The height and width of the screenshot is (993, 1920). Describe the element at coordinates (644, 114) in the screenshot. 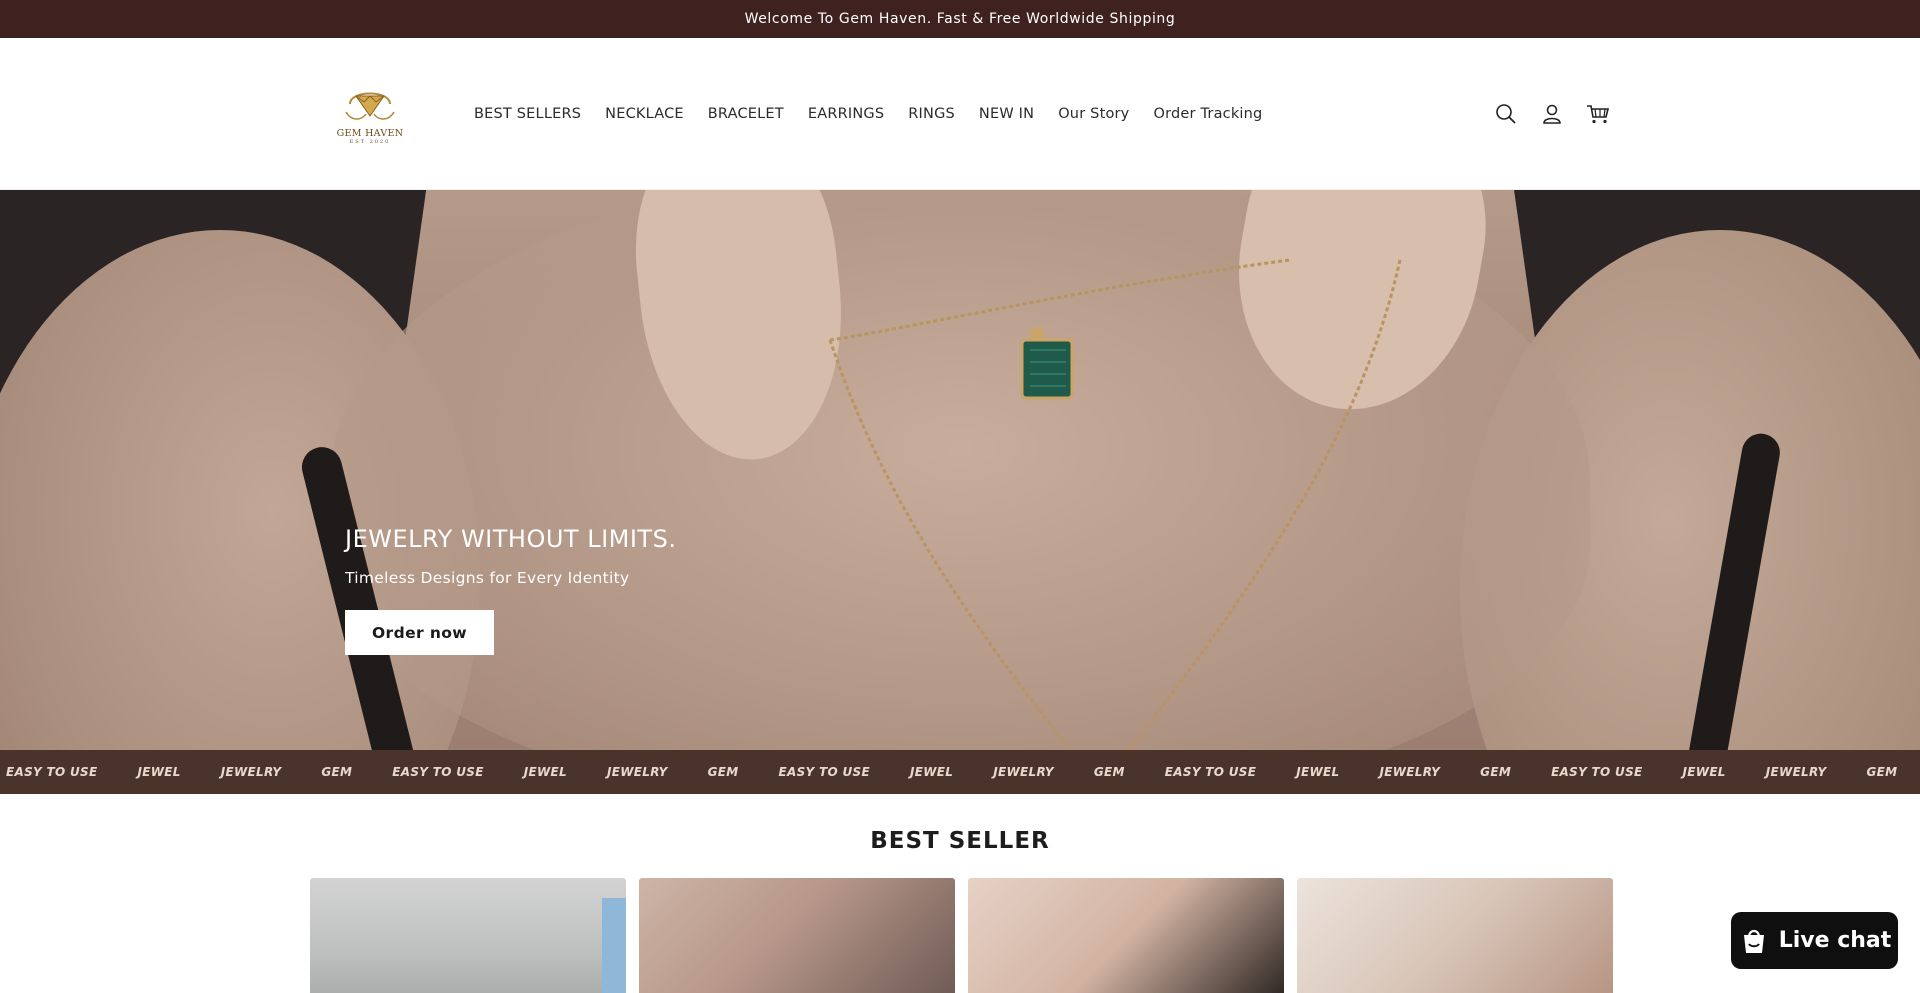

I see `nav-item-necklace: NECKLACE` at that location.